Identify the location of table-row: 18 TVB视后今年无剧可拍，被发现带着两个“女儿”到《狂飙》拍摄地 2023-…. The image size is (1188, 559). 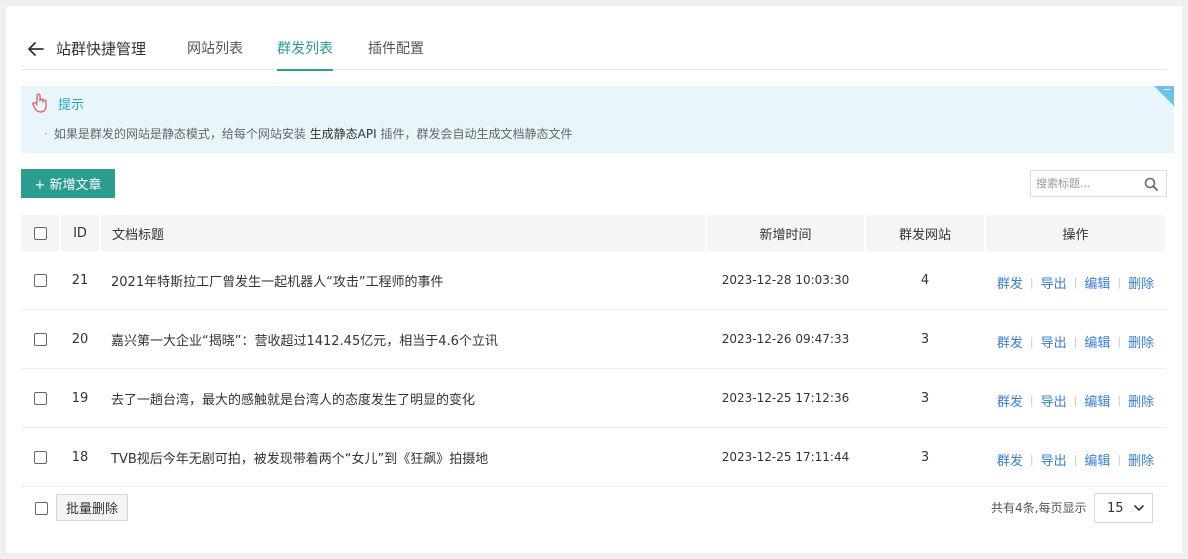
(594, 457).